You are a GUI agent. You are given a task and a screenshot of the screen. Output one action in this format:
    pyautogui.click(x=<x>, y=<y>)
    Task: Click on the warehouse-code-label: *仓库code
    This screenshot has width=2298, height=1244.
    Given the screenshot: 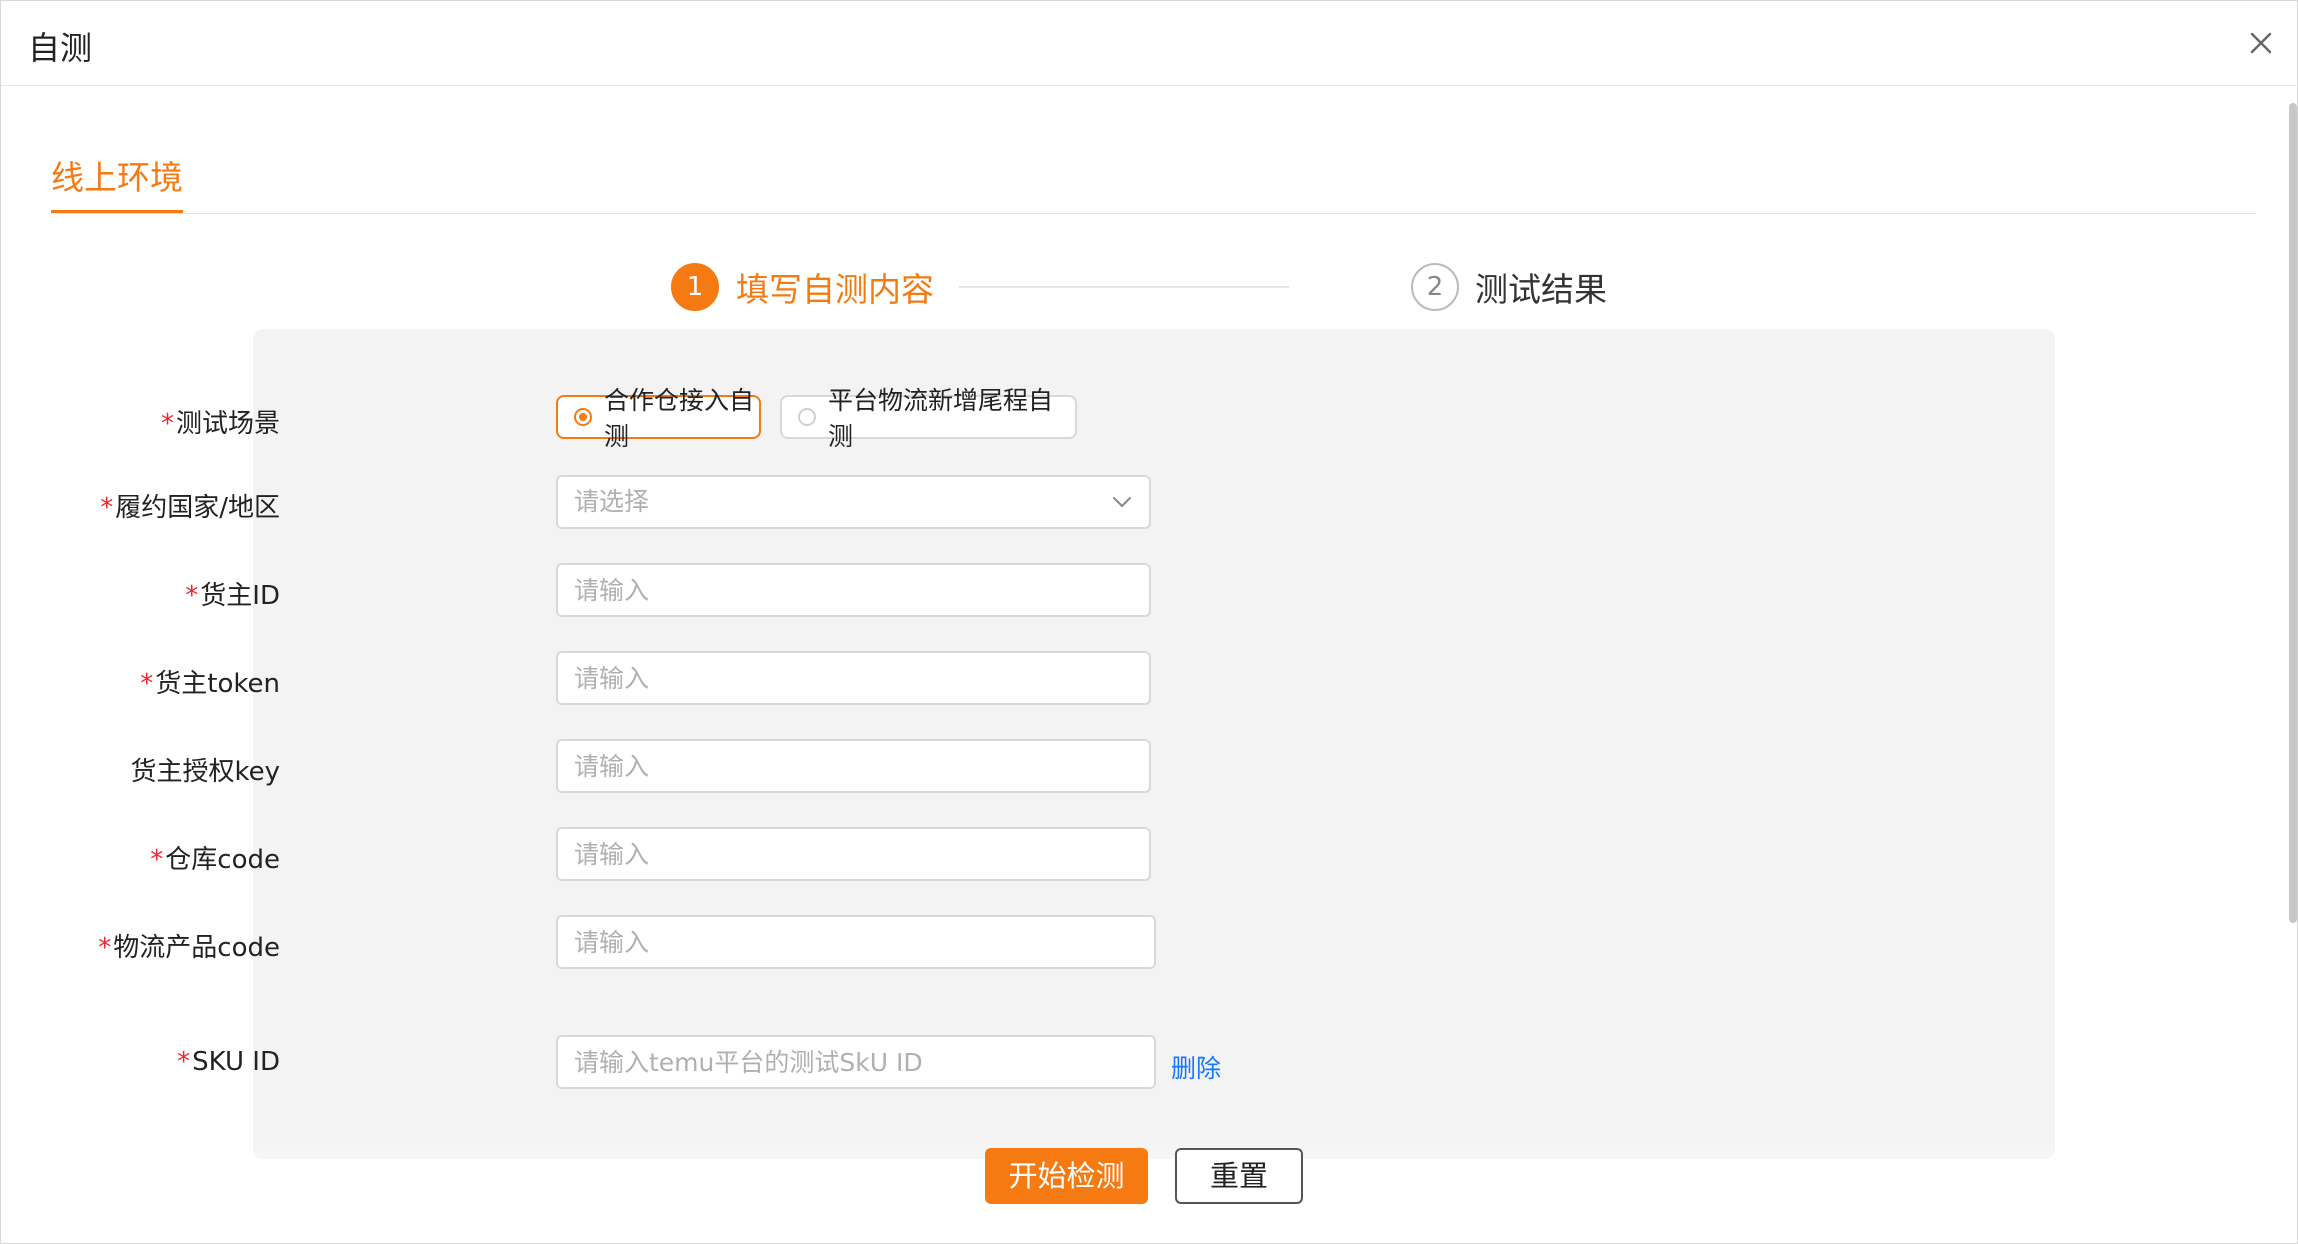 What is the action you would take?
    pyautogui.click(x=215, y=857)
    